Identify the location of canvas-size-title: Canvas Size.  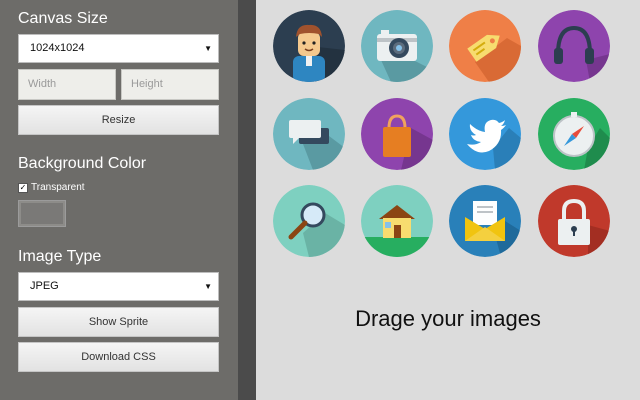
(63, 18).